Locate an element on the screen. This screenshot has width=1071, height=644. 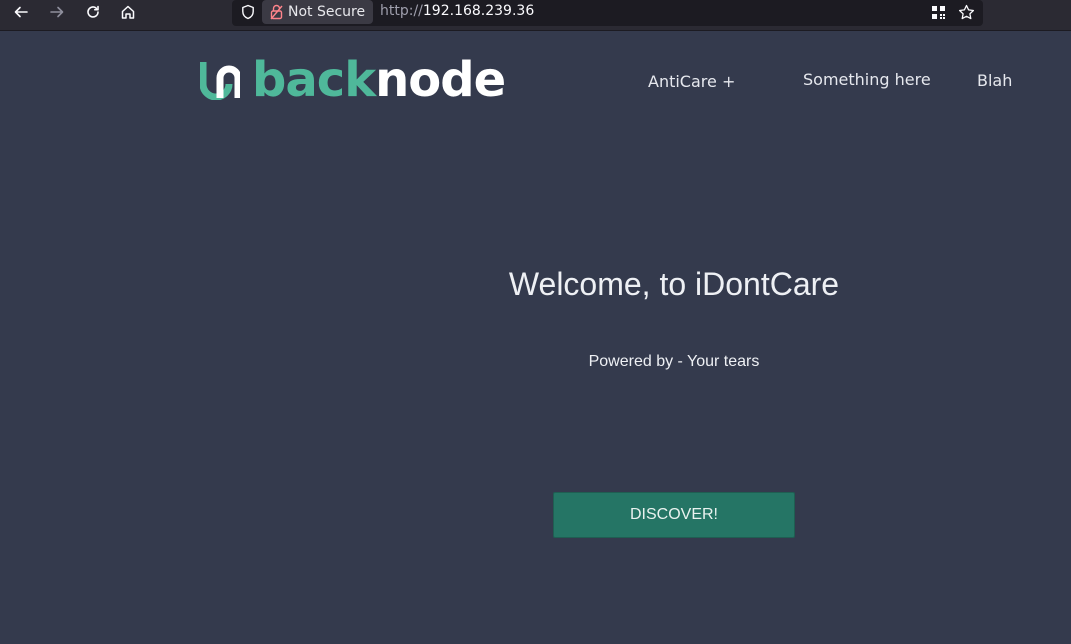
nav-link-something-here: Something here is located at coordinates (867, 79).